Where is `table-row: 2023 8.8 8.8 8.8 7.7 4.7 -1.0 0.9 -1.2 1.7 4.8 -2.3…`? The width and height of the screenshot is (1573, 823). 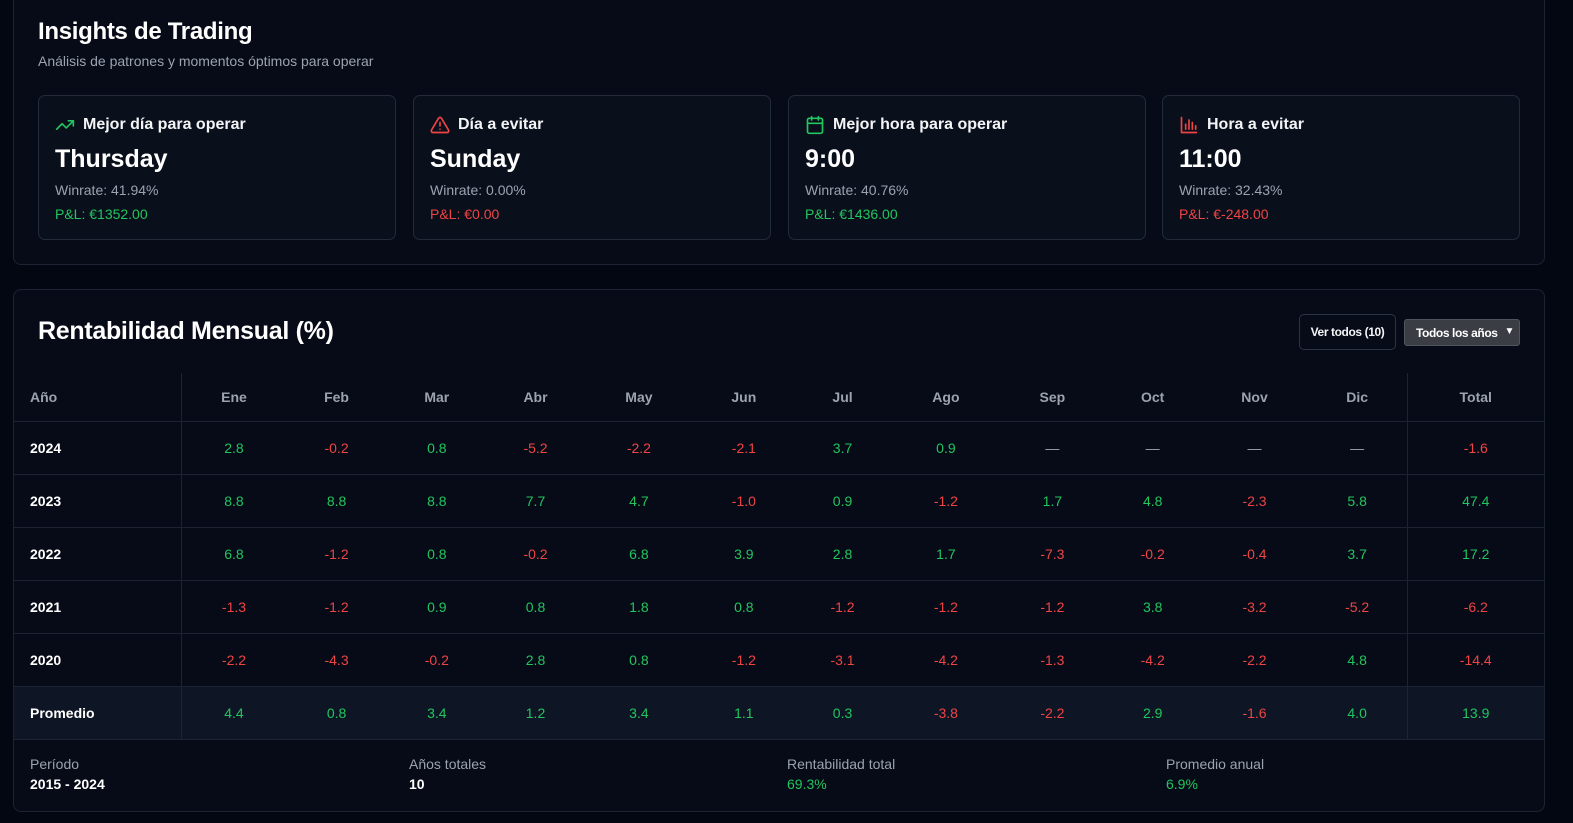 table-row: 2023 8.8 8.8 8.8 7.7 4.7 -1.0 0.9 -1.2 1.7 4.8 -2.3… is located at coordinates (779, 501).